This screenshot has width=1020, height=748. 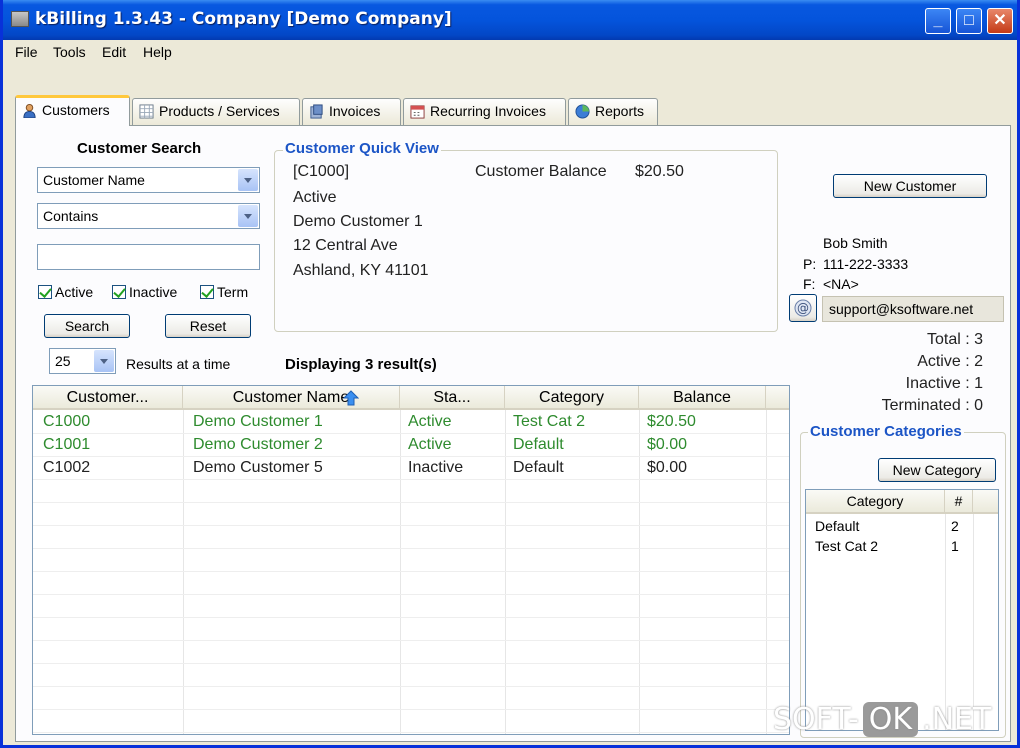 I want to click on cell-name: Demo Customer 1, so click(x=258, y=421).